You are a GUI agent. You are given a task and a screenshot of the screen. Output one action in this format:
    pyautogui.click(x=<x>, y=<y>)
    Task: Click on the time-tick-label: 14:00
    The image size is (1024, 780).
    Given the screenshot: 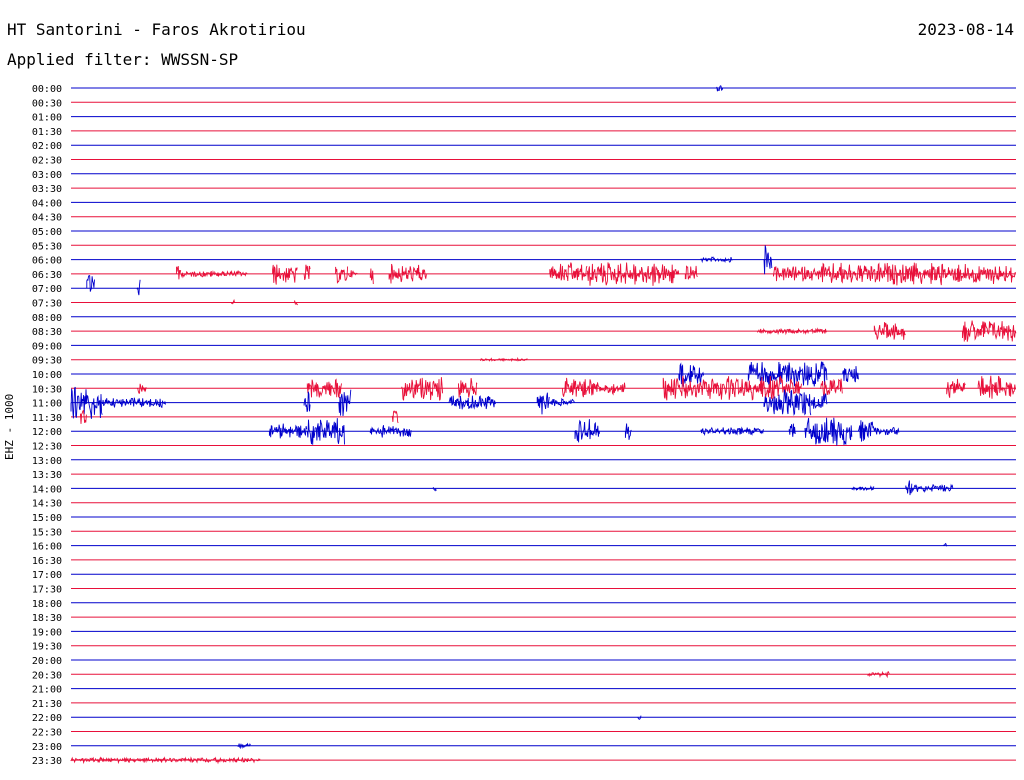 What is the action you would take?
    pyautogui.click(x=47, y=489)
    